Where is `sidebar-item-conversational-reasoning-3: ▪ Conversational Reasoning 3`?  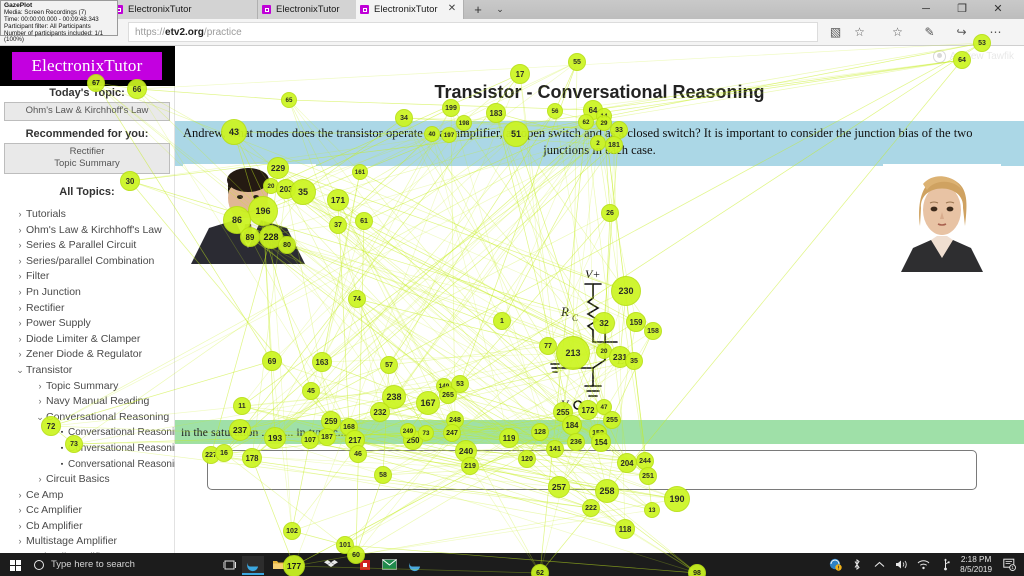 sidebar-item-conversational-reasoning-3: ▪ Conversational Reasoning 3 is located at coordinates (97, 465).